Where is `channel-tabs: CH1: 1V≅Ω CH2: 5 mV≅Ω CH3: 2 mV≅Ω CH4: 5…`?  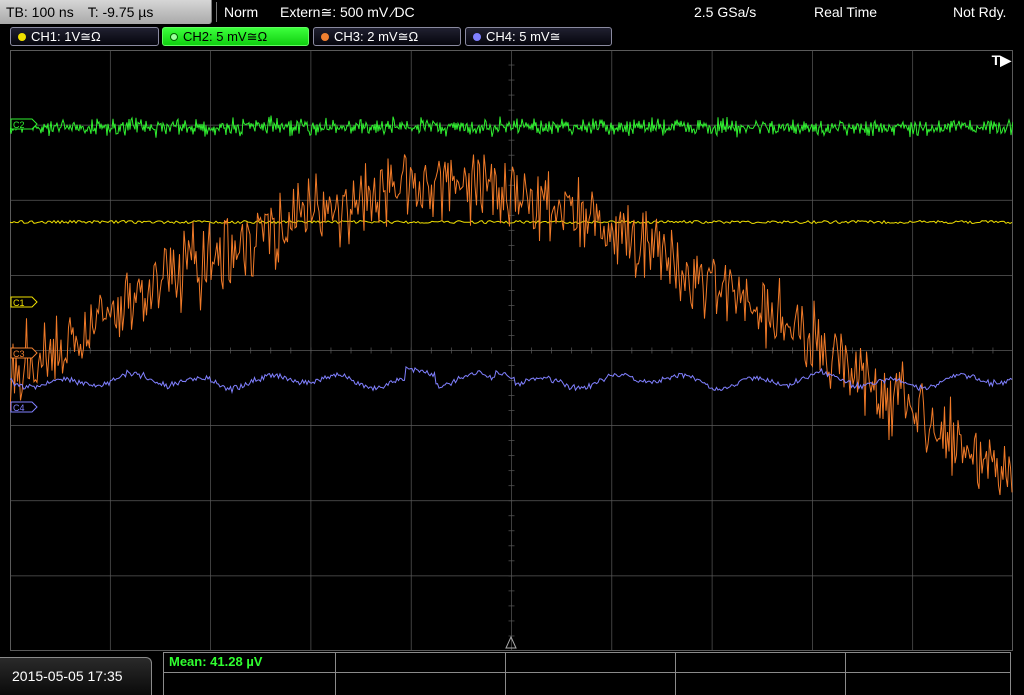 channel-tabs: CH1: 1V≅Ω CH2: 5 mV≅Ω CH3: 2 mV≅Ω CH4: 5… is located at coordinates (512, 37).